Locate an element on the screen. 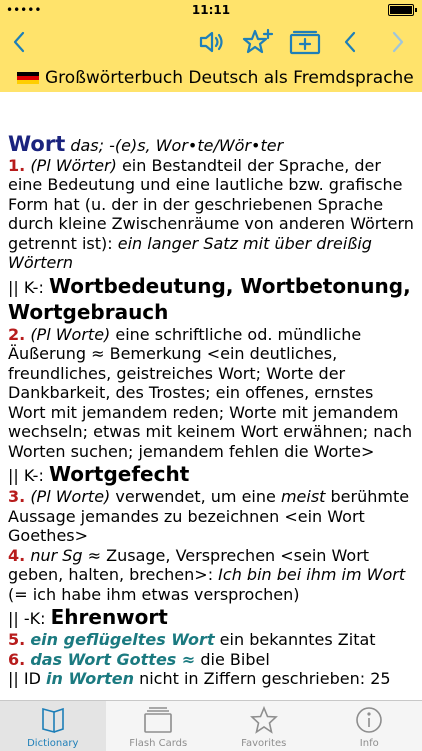 The image size is (422, 751). pronunciation-button is located at coordinates (212, 42).